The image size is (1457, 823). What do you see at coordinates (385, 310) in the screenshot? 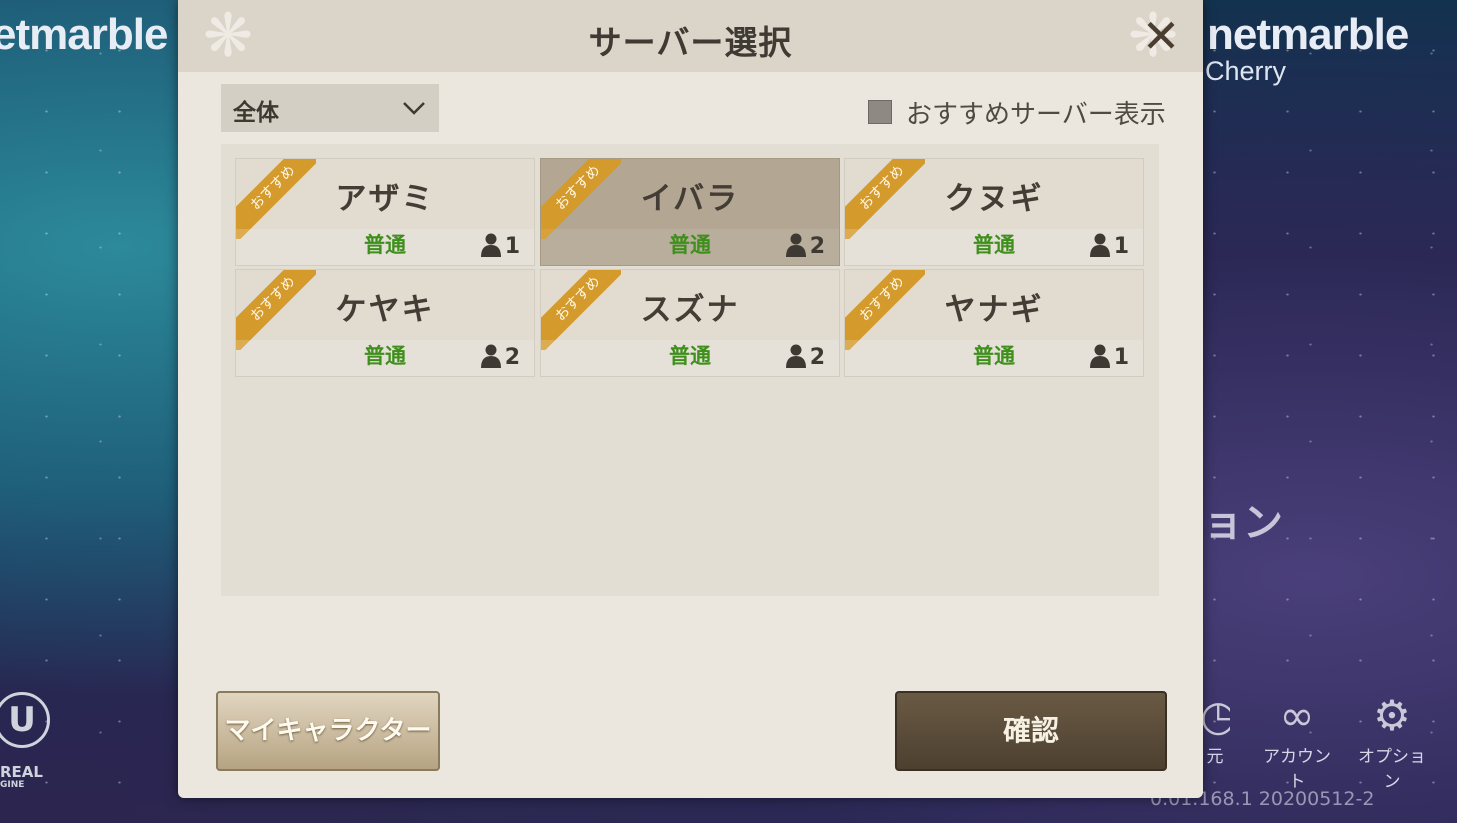
I see `server-name: ケヤキ` at bounding box center [385, 310].